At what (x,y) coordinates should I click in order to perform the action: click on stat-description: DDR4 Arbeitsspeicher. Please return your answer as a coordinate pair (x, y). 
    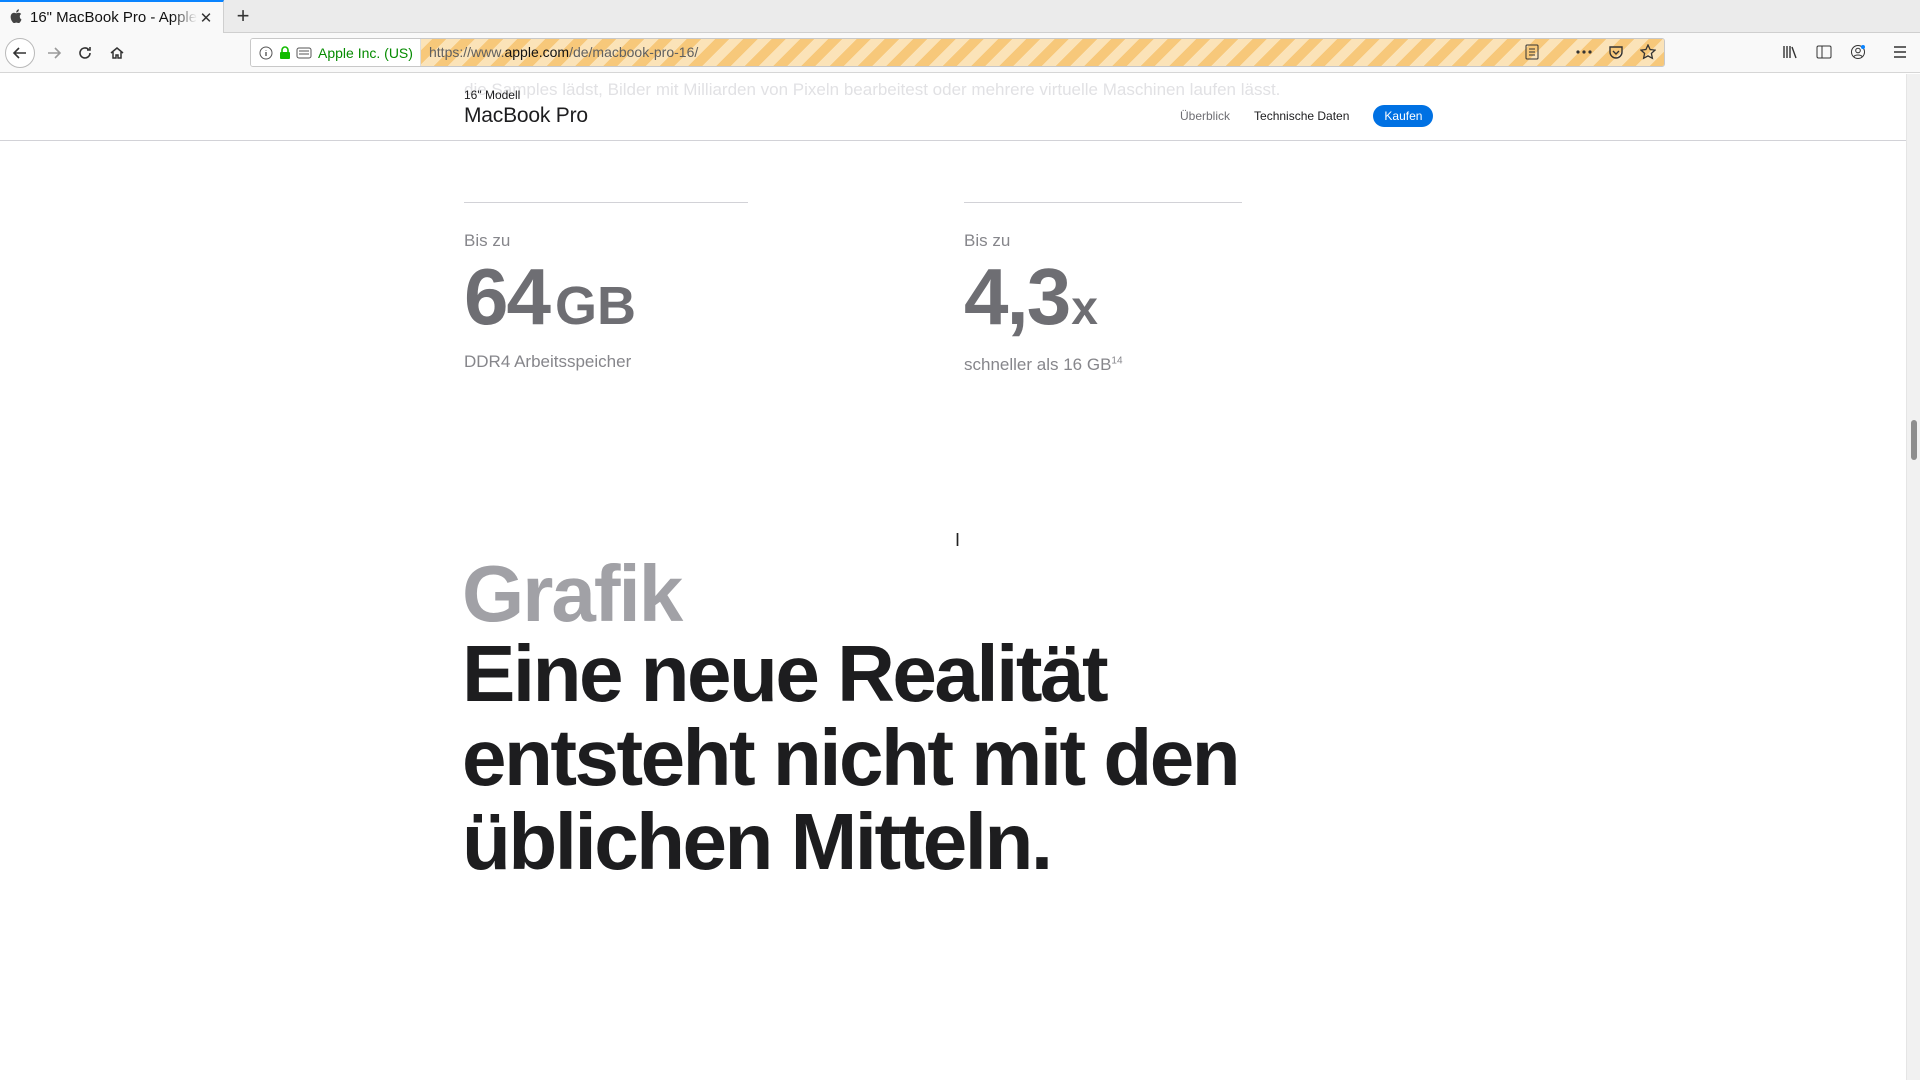
    Looking at the image, I should click on (548, 361).